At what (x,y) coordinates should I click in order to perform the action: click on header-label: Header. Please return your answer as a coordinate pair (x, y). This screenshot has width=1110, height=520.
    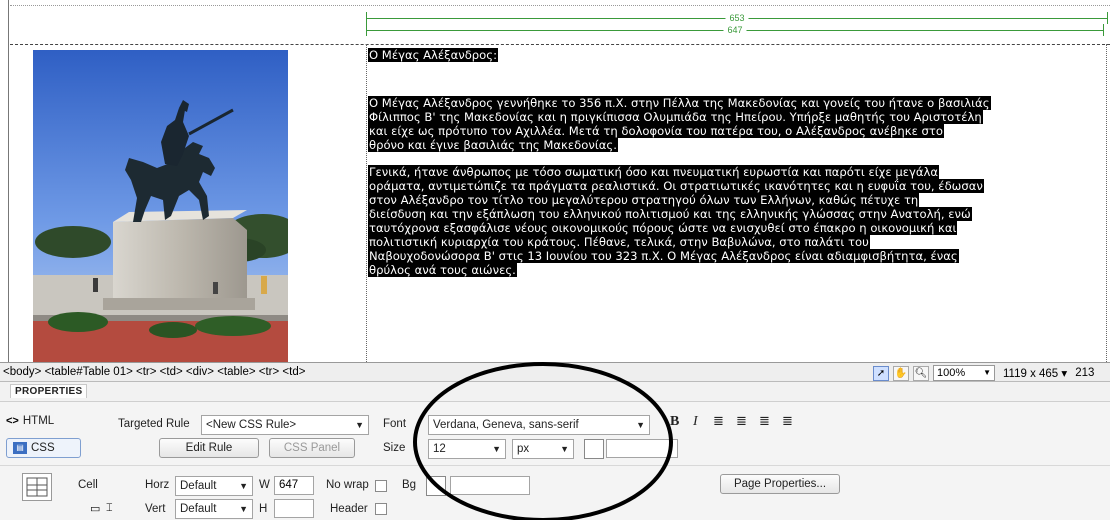
    Looking at the image, I should click on (349, 509).